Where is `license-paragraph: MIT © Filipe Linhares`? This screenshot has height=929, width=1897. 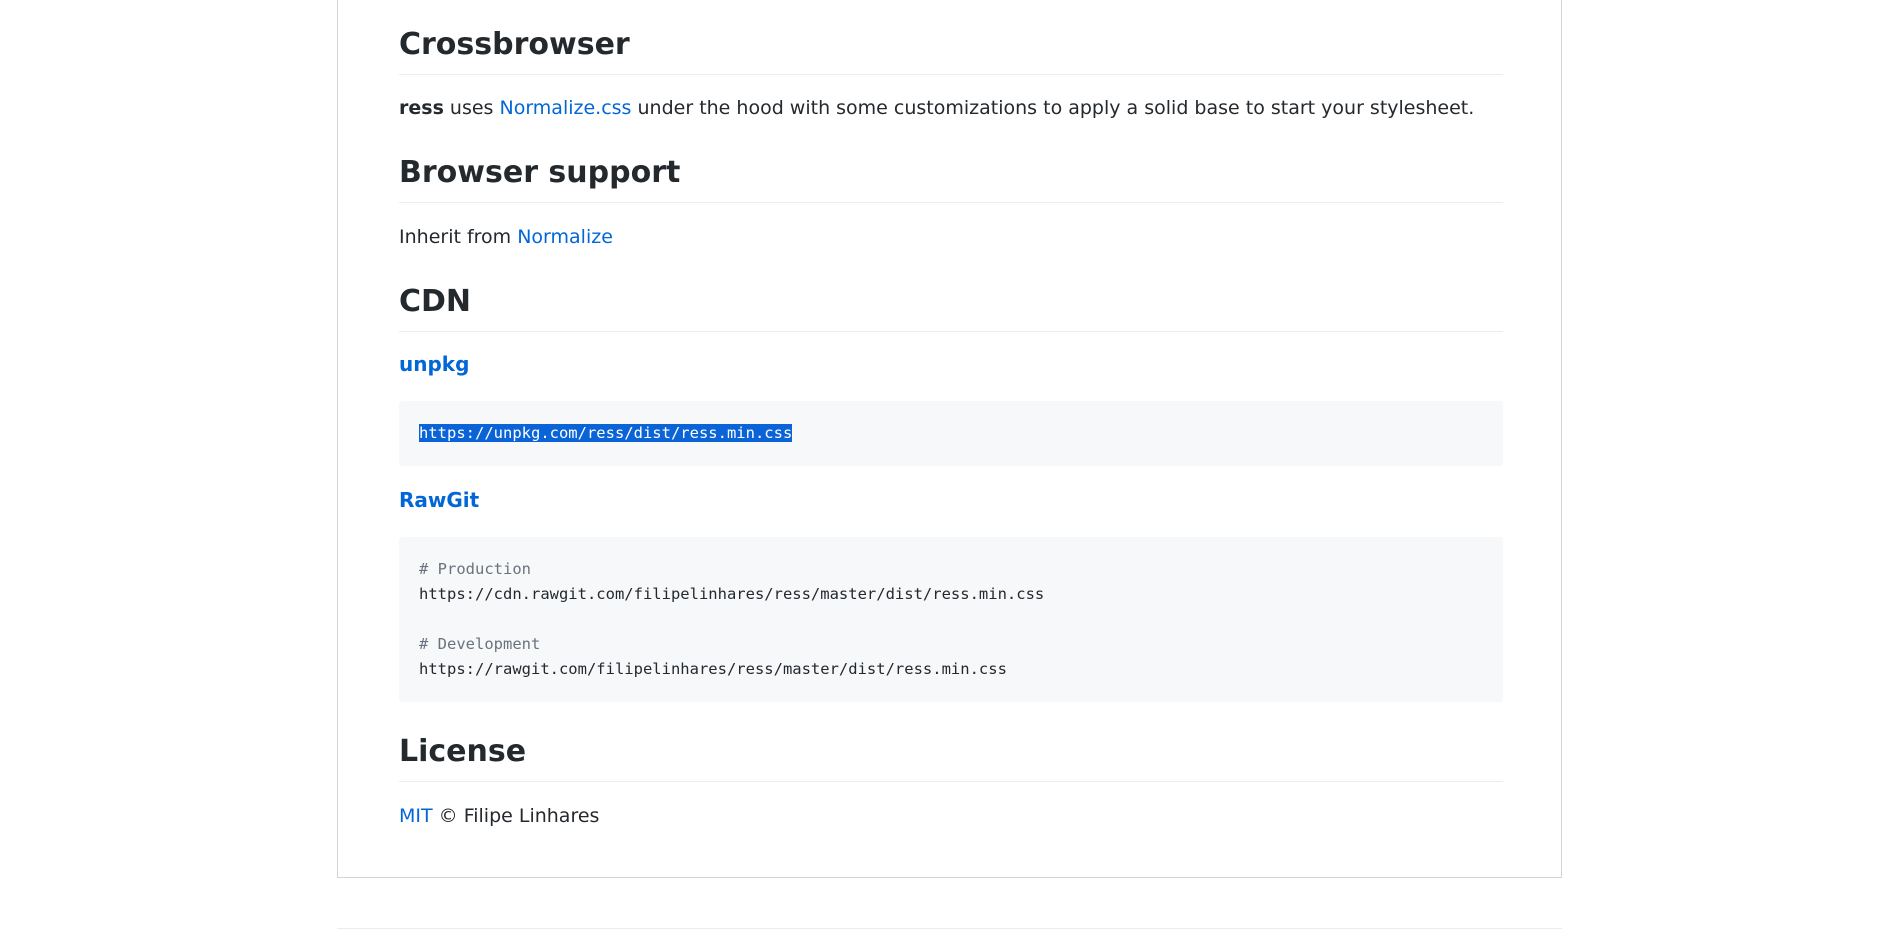 license-paragraph: MIT © Filipe Linhares is located at coordinates (499, 816).